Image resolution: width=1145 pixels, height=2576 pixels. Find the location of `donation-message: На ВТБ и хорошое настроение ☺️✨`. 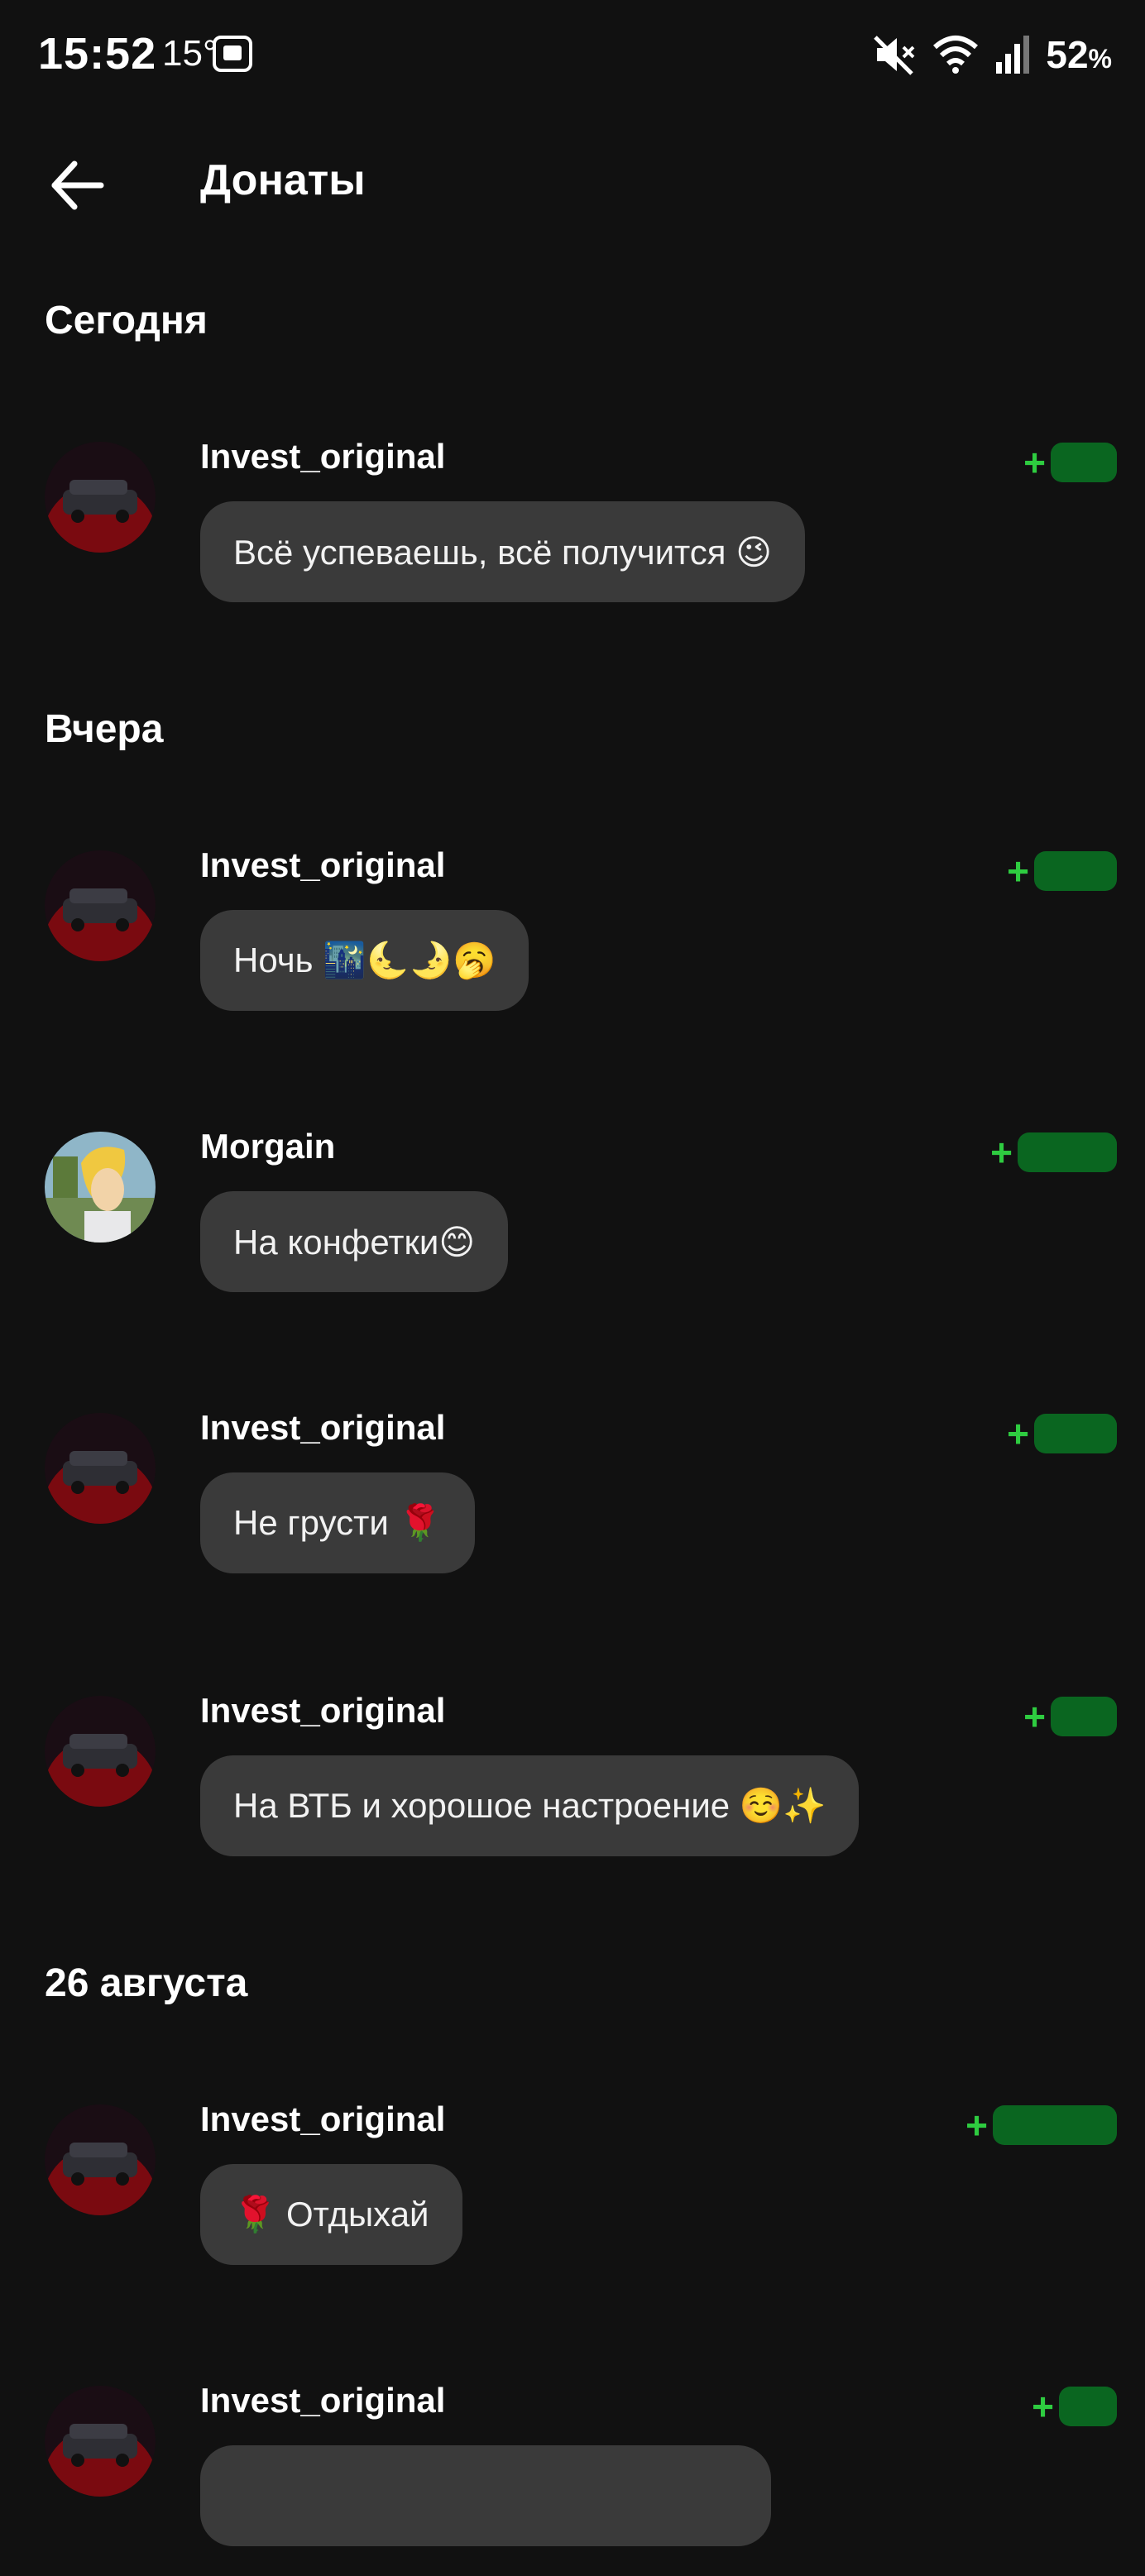

donation-message: На ВТБ и хорошое настроение ☺️✨ is located at coordinates (530, 1806).